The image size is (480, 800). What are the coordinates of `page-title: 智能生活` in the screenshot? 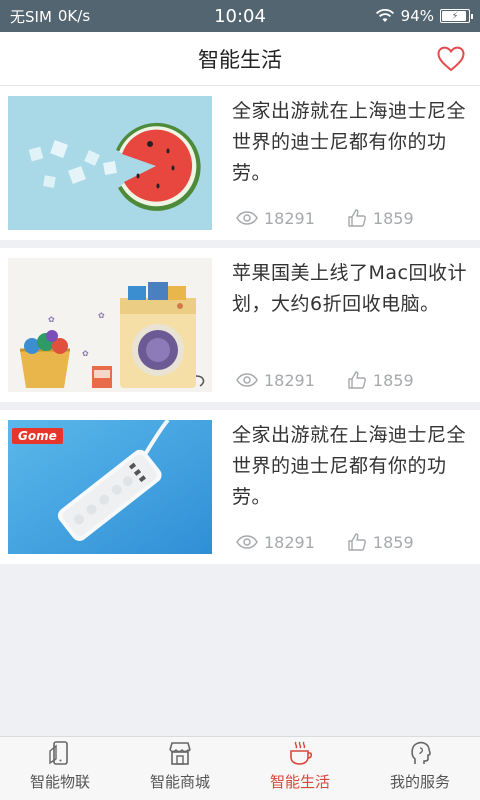 It's located at (240, 59).